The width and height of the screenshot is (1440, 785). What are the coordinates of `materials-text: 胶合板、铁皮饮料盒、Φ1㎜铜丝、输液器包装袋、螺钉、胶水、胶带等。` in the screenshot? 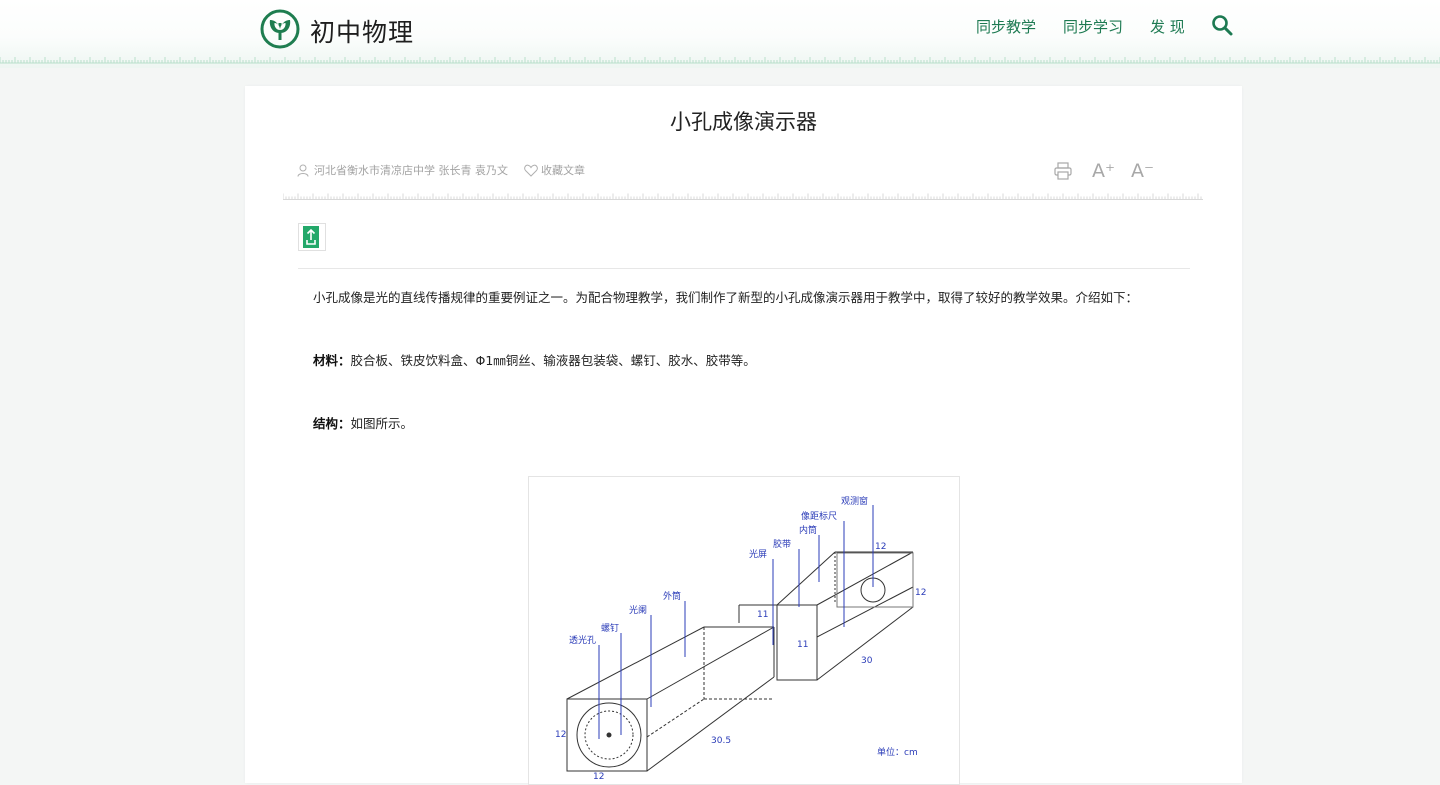 It's located at (553, 360).